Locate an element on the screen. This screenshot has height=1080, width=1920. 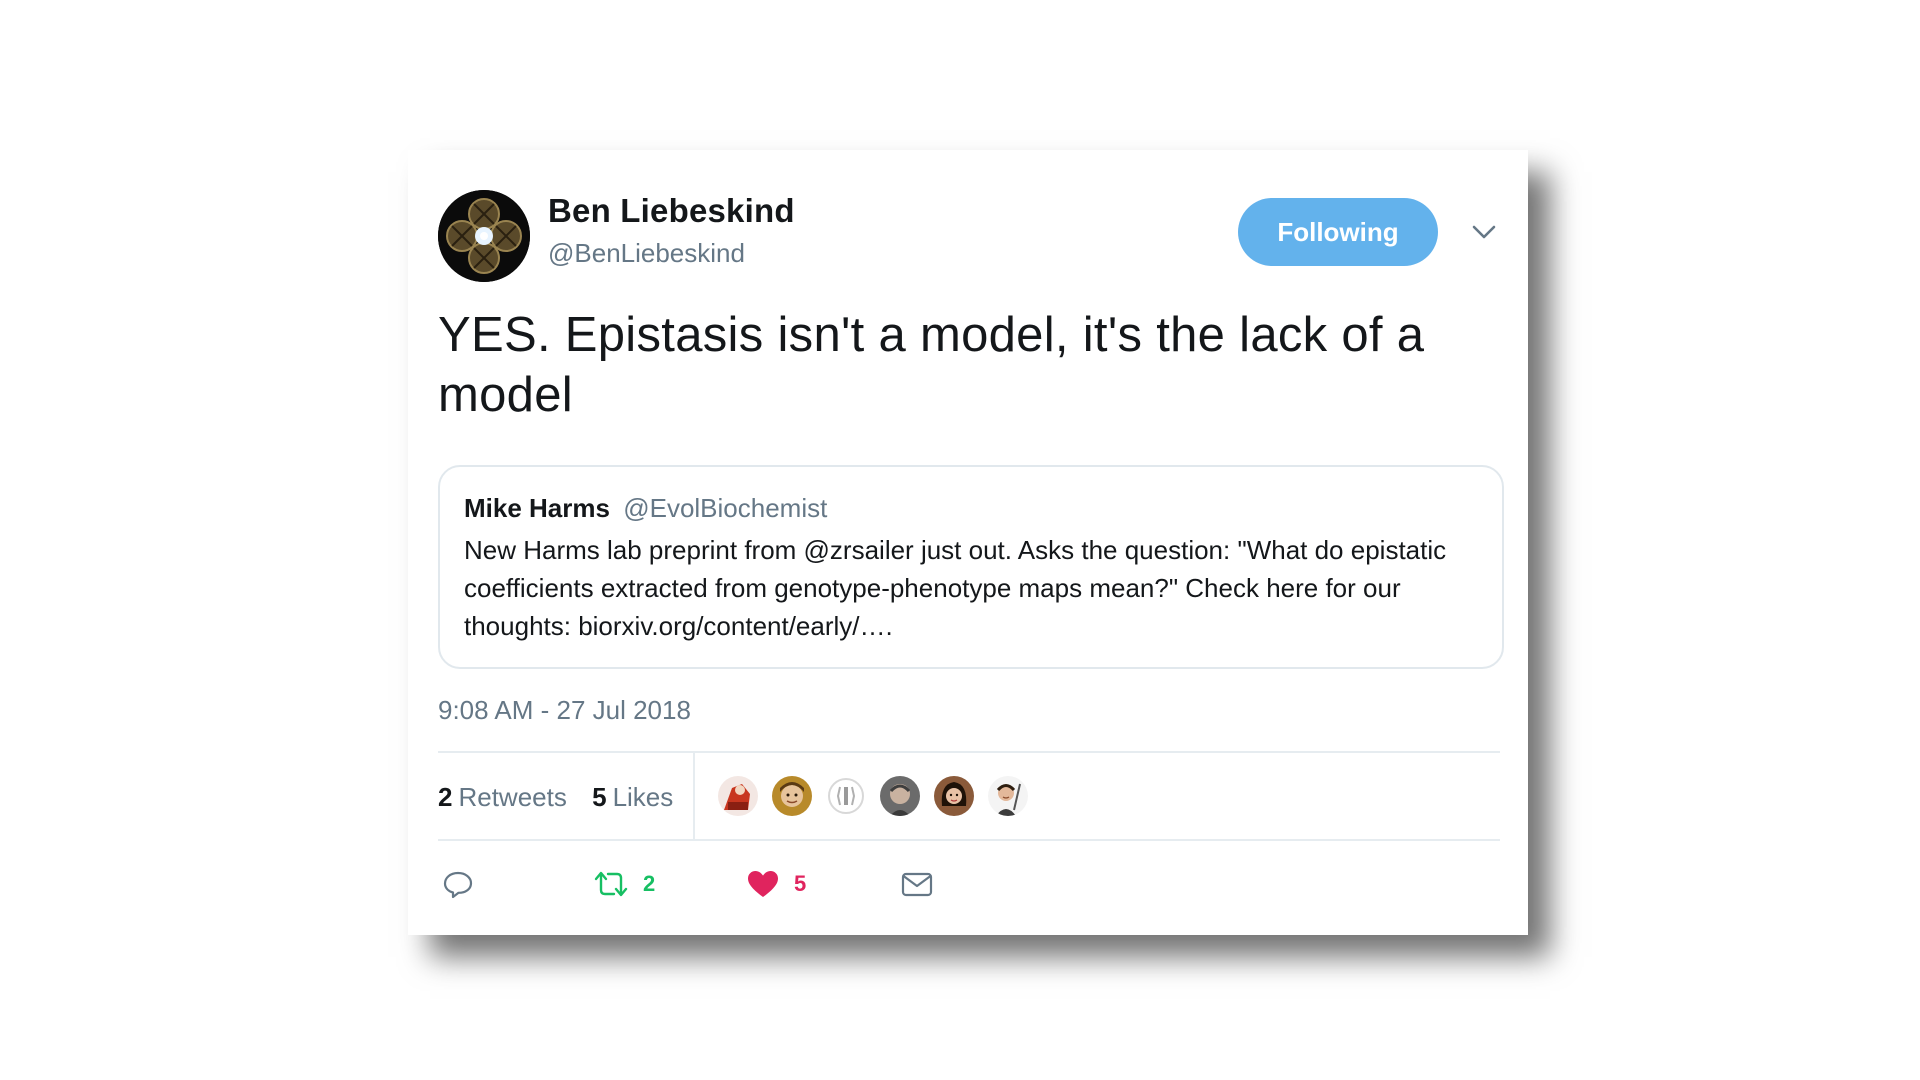
direct-message-button is located at coordinates (917, 884).